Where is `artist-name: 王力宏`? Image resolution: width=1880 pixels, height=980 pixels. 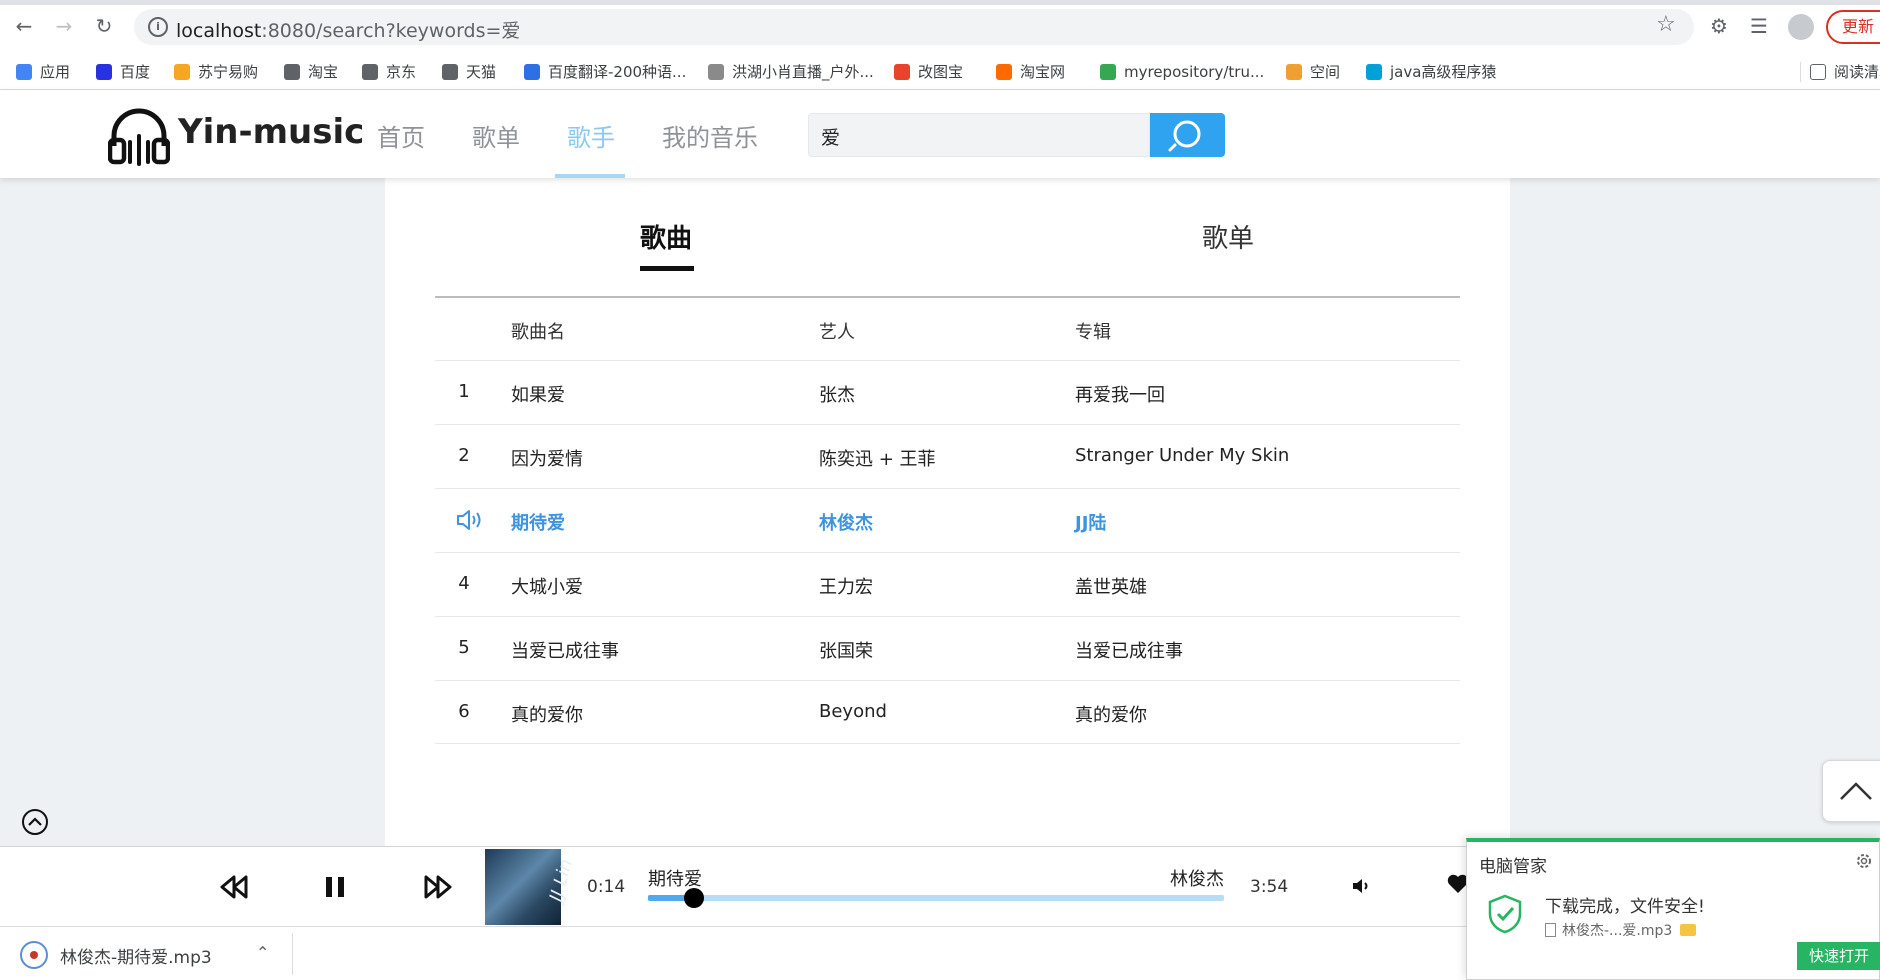 artist-name: 王力宏 is located at coordinates (846, 586).